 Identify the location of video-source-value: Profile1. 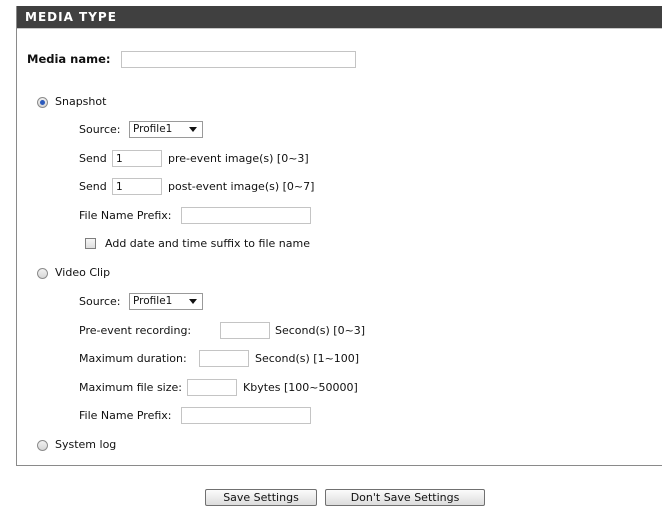
(153, 301).